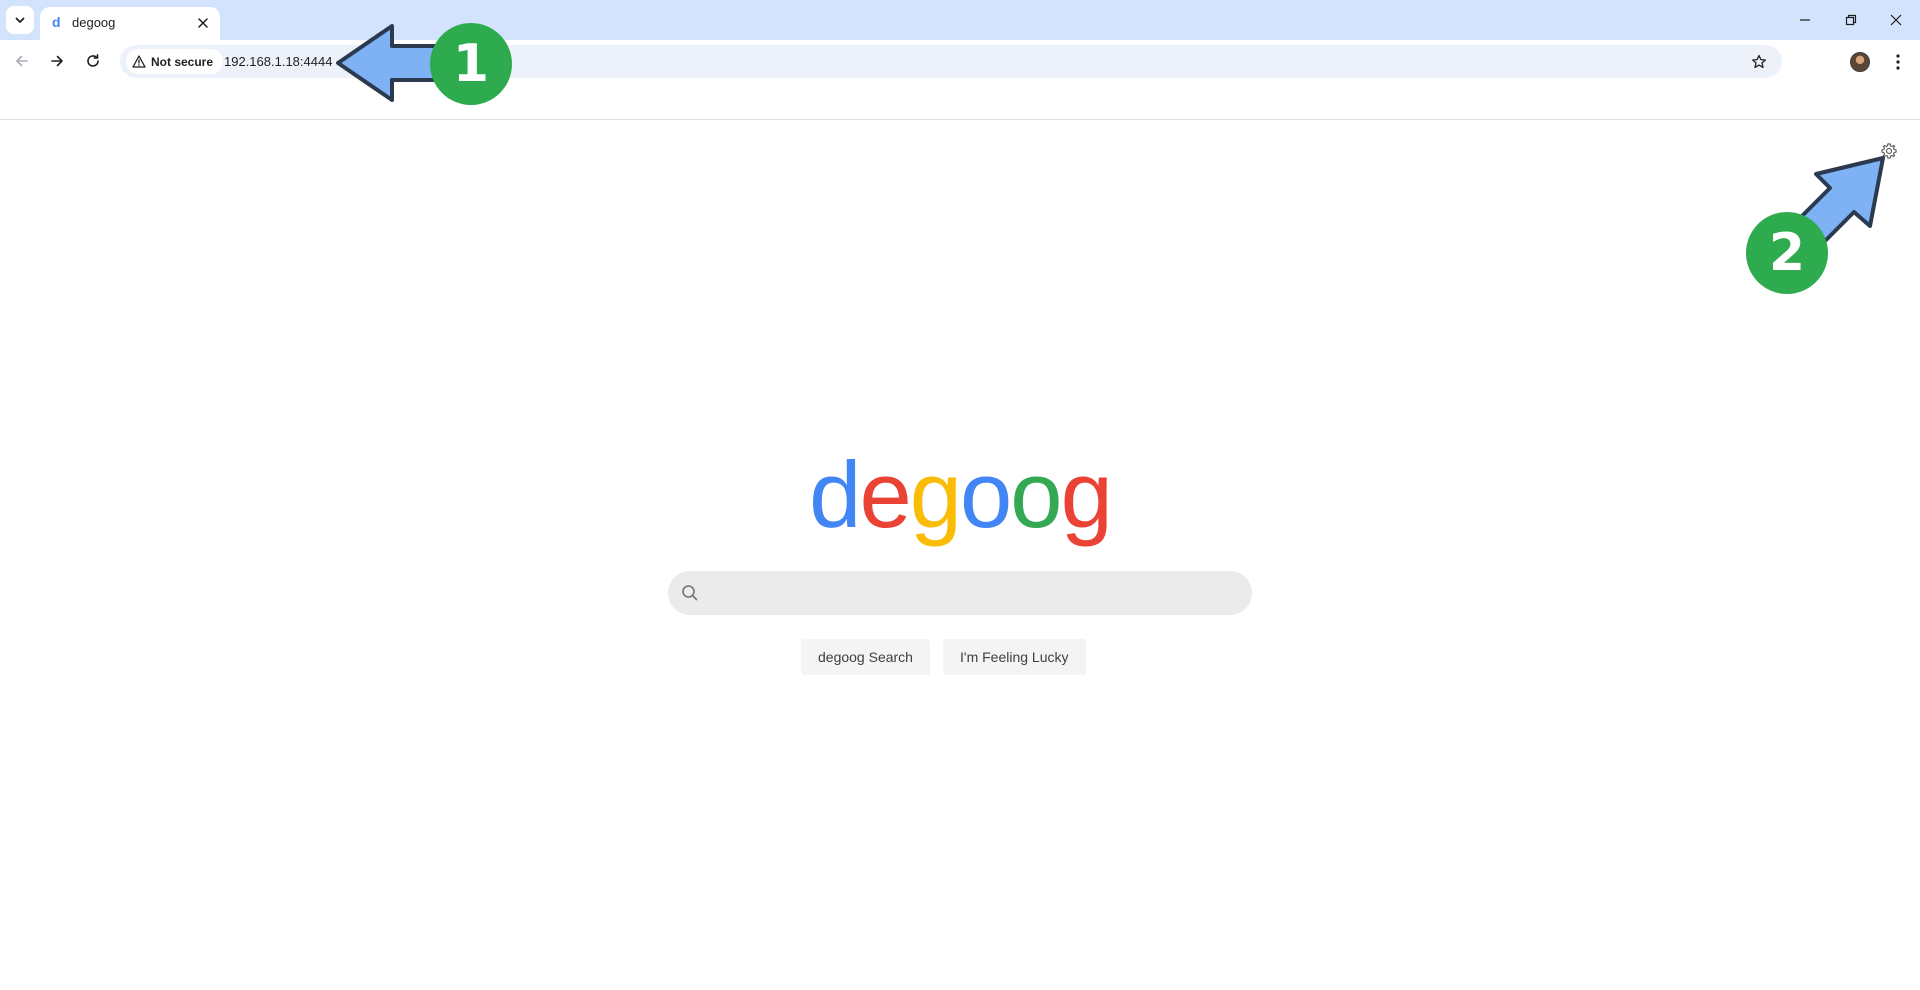 The width and height of the screenshot is (1920, 990). I want to click on star-icon, so click(1759, 61).